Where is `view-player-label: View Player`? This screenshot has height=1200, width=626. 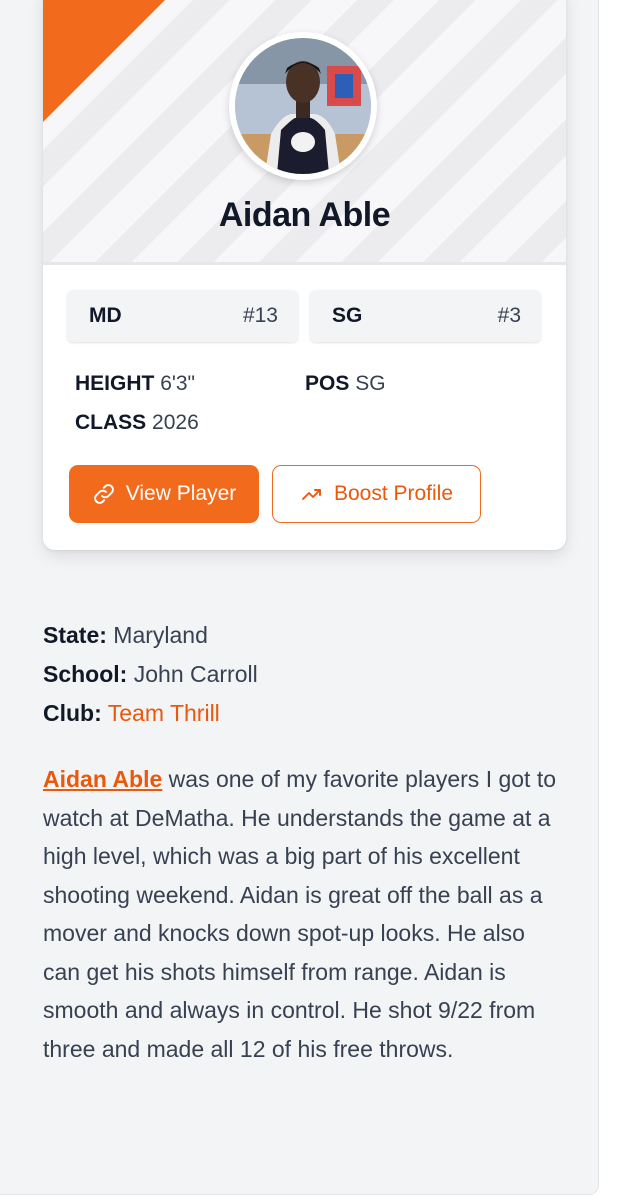
view-player-label: View Player is located at coordinates (181, 493).